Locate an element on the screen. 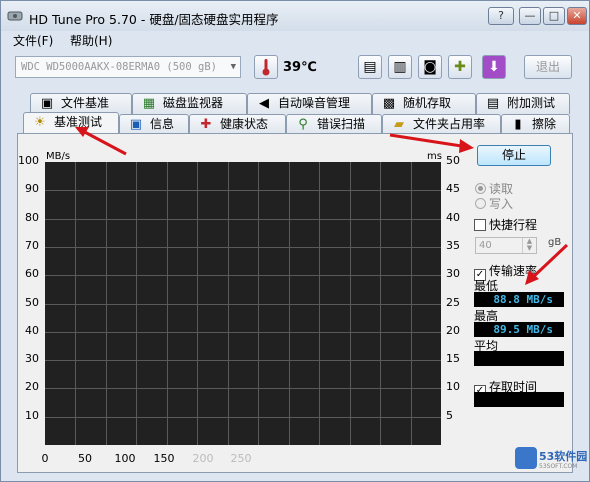 This screenshot has height=482, width=590. y-left-tick: 90 is located at coordinates (32, 189).